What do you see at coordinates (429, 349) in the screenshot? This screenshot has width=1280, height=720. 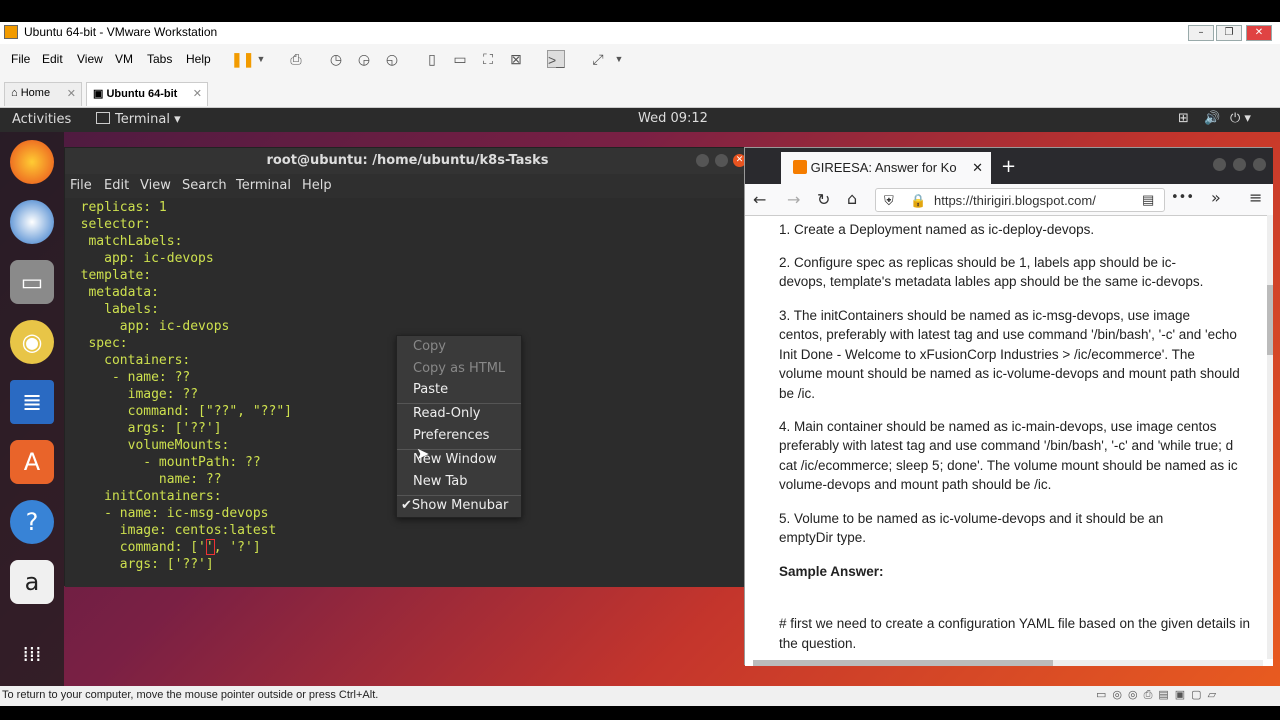 I see `context-copy: Copy` at bounding box center [429, 349].